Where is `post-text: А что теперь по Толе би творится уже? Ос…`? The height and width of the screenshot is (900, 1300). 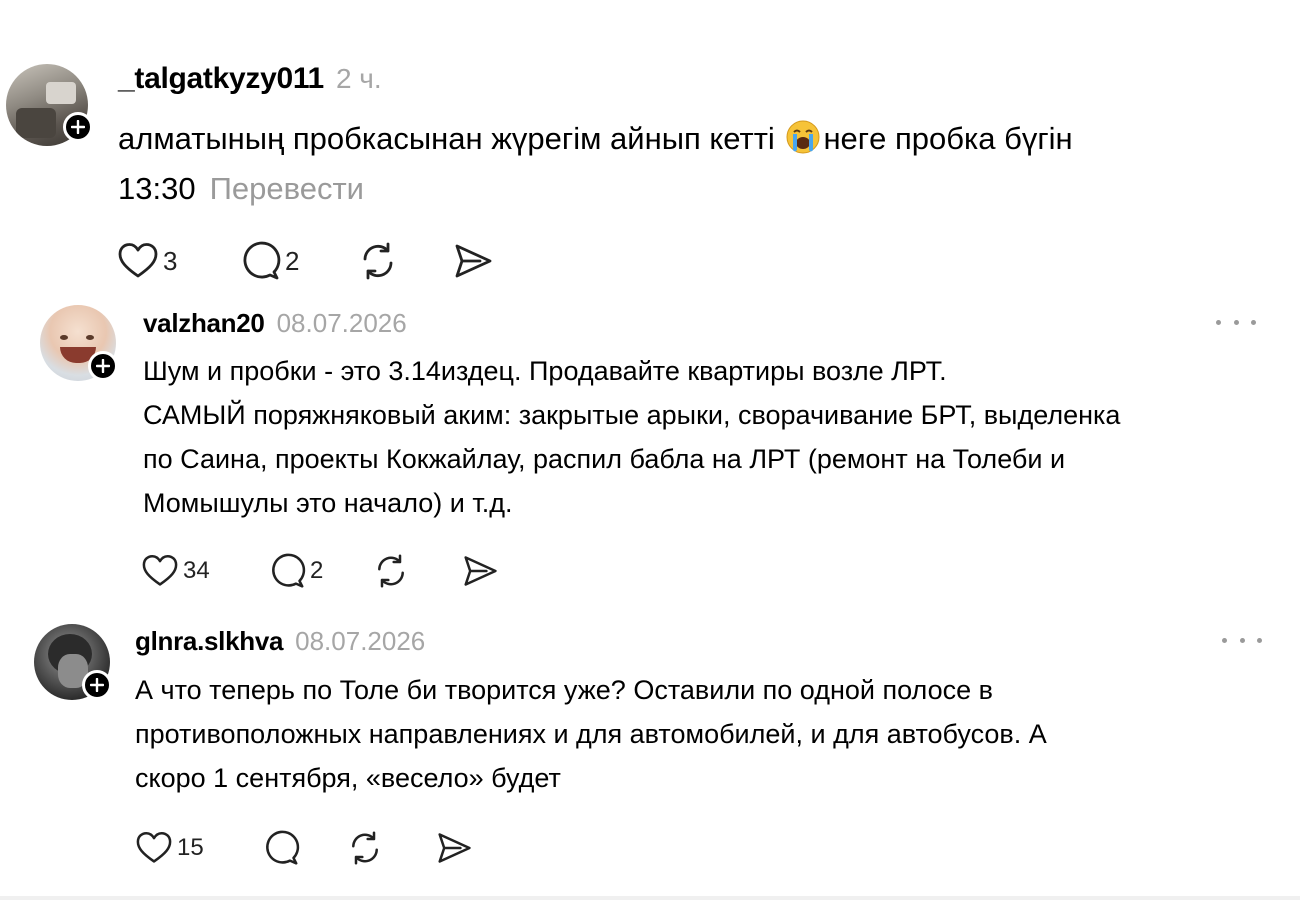 post-text: А что теперь по Толе би творится уже? Ос… is located at coordinates (591, 734).